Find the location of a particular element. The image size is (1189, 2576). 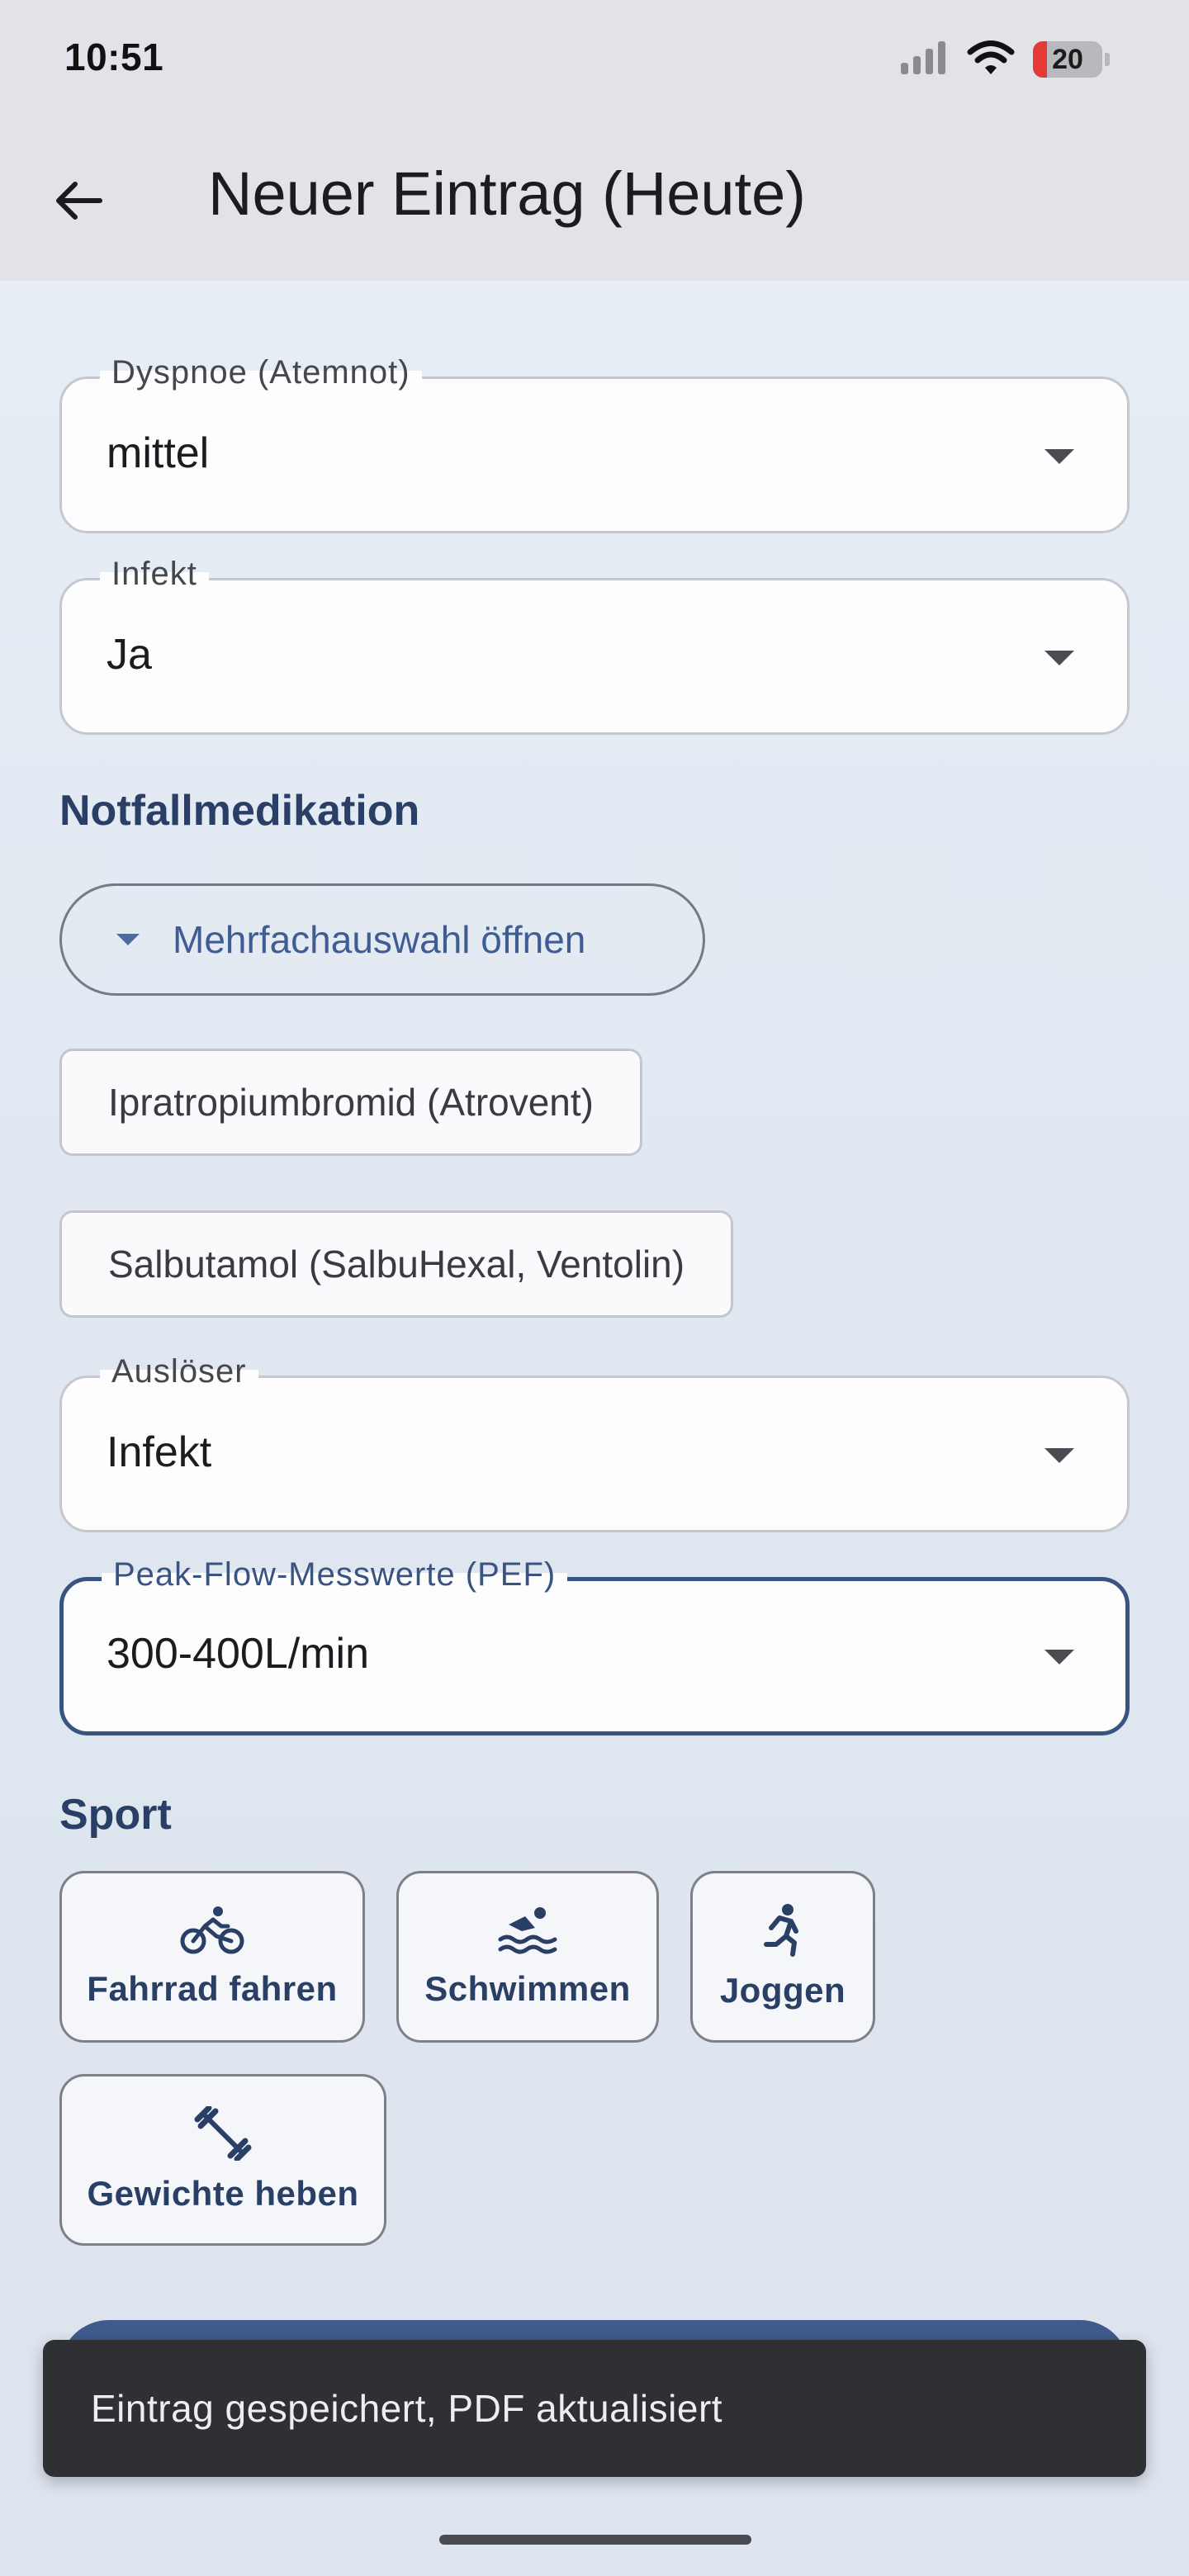

status-icons: 20 is located at coordinates (1004, 59).